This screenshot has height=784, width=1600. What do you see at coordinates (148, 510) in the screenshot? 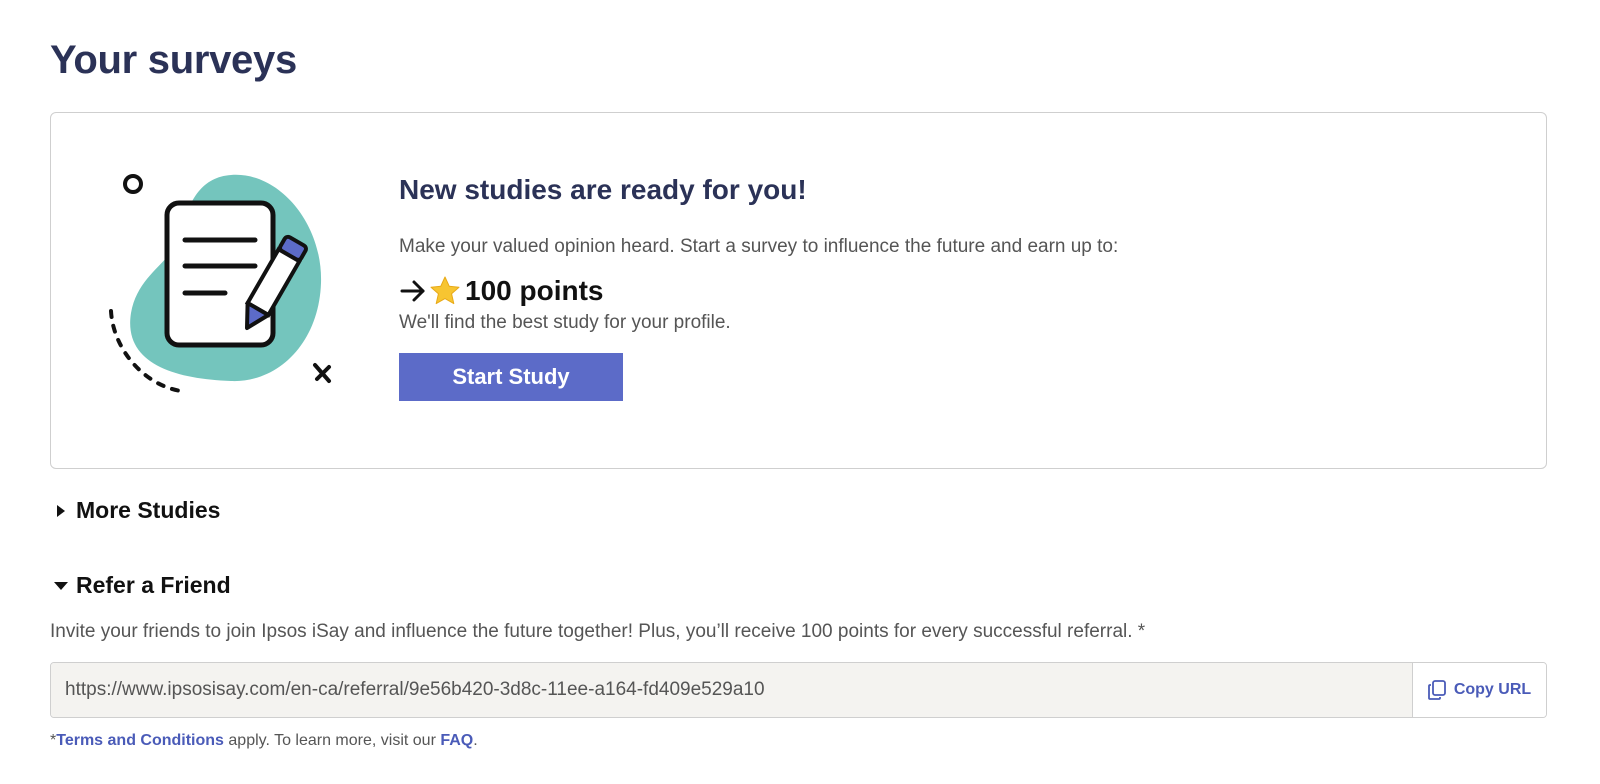
I see `more-studies-label: More Studies` at bounding box center [148, 510].